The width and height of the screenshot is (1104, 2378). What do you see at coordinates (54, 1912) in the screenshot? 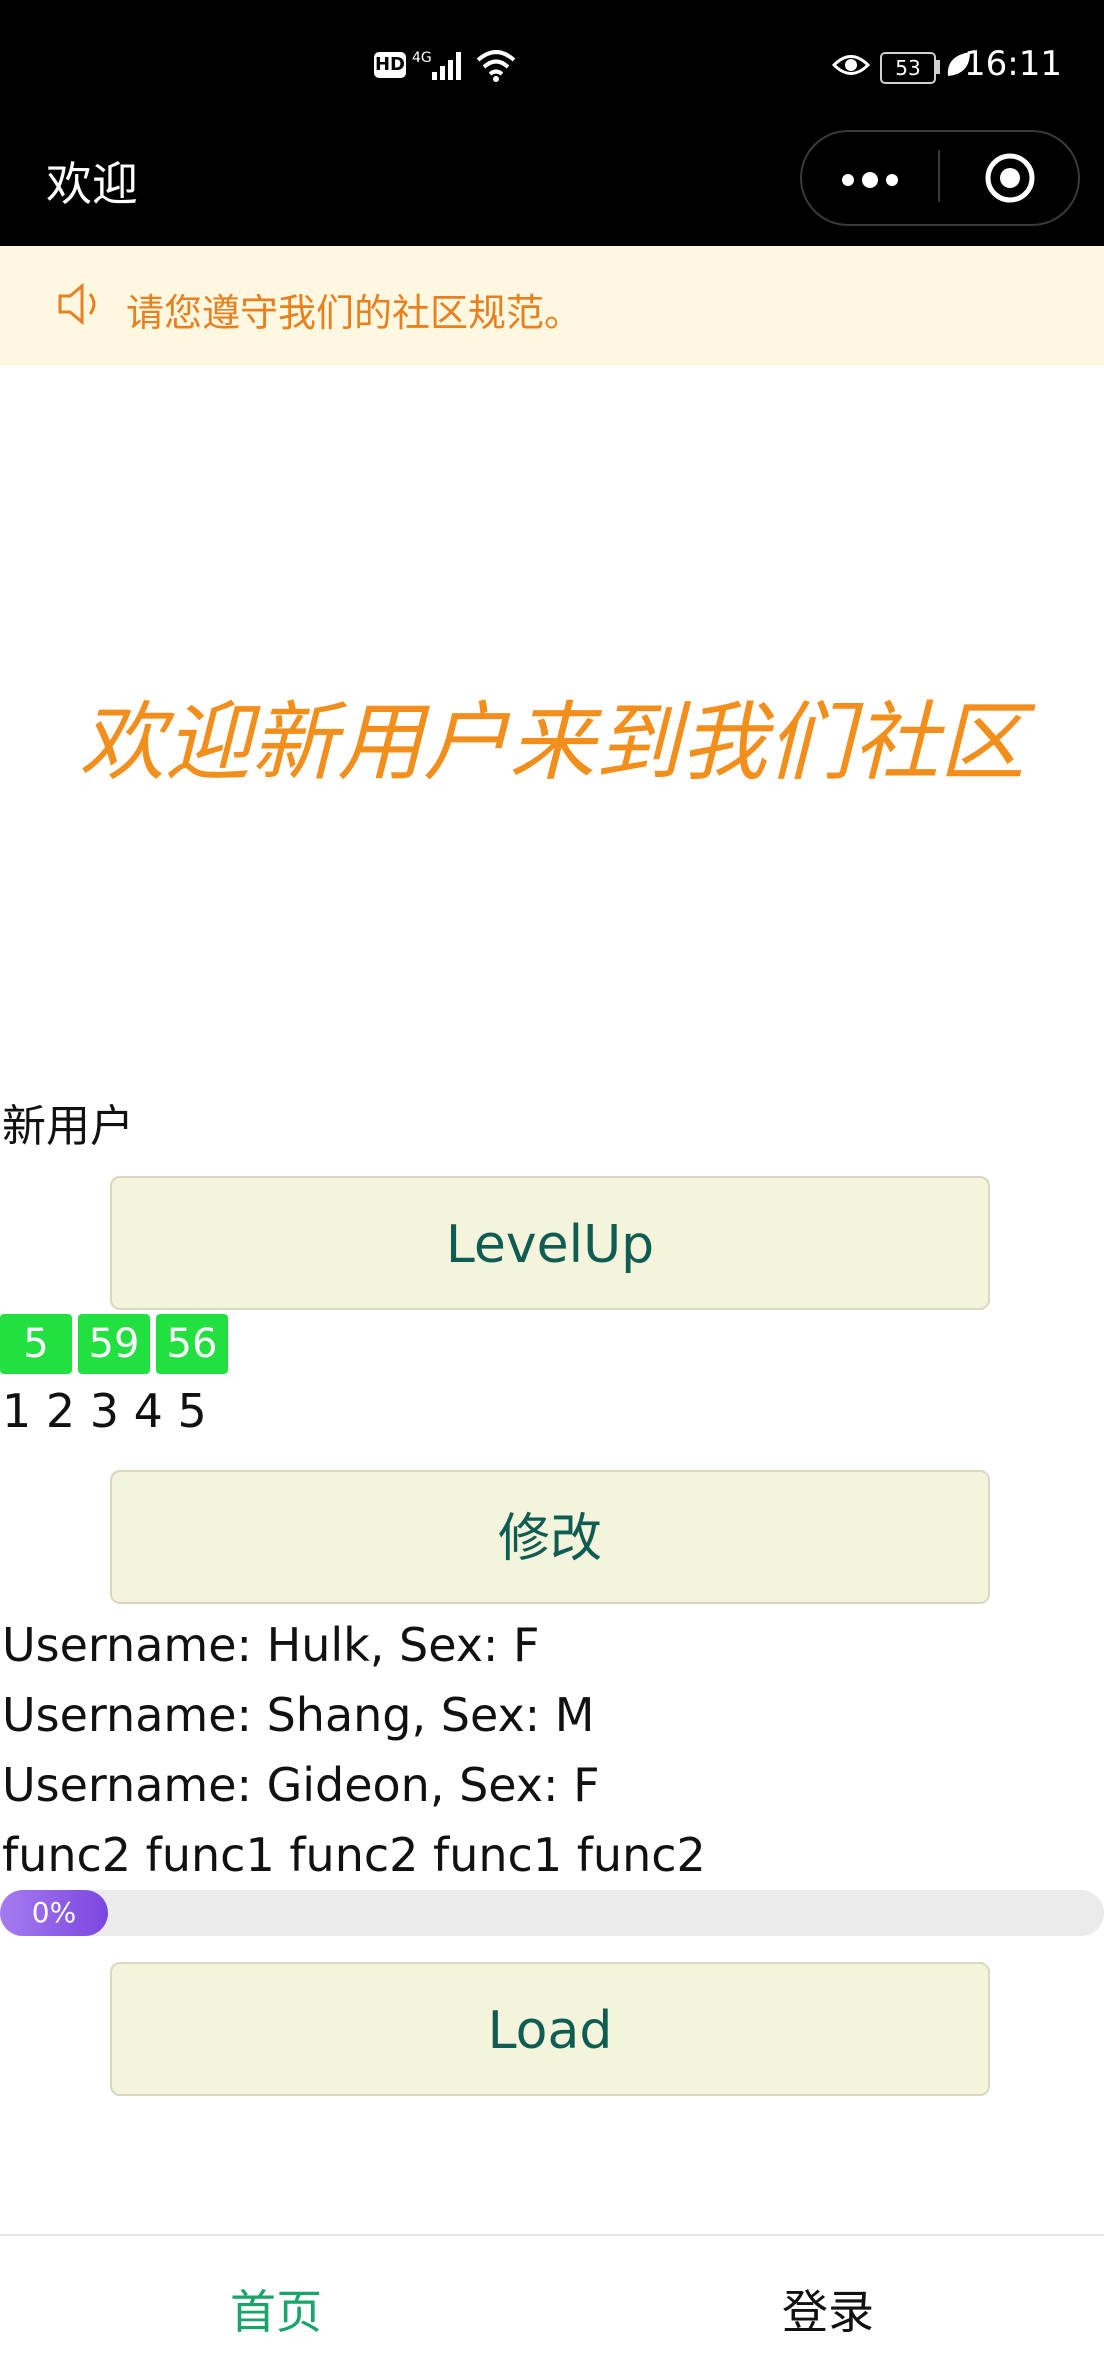
I see `progress-label: 0%` at bounding box center [54, 1912].